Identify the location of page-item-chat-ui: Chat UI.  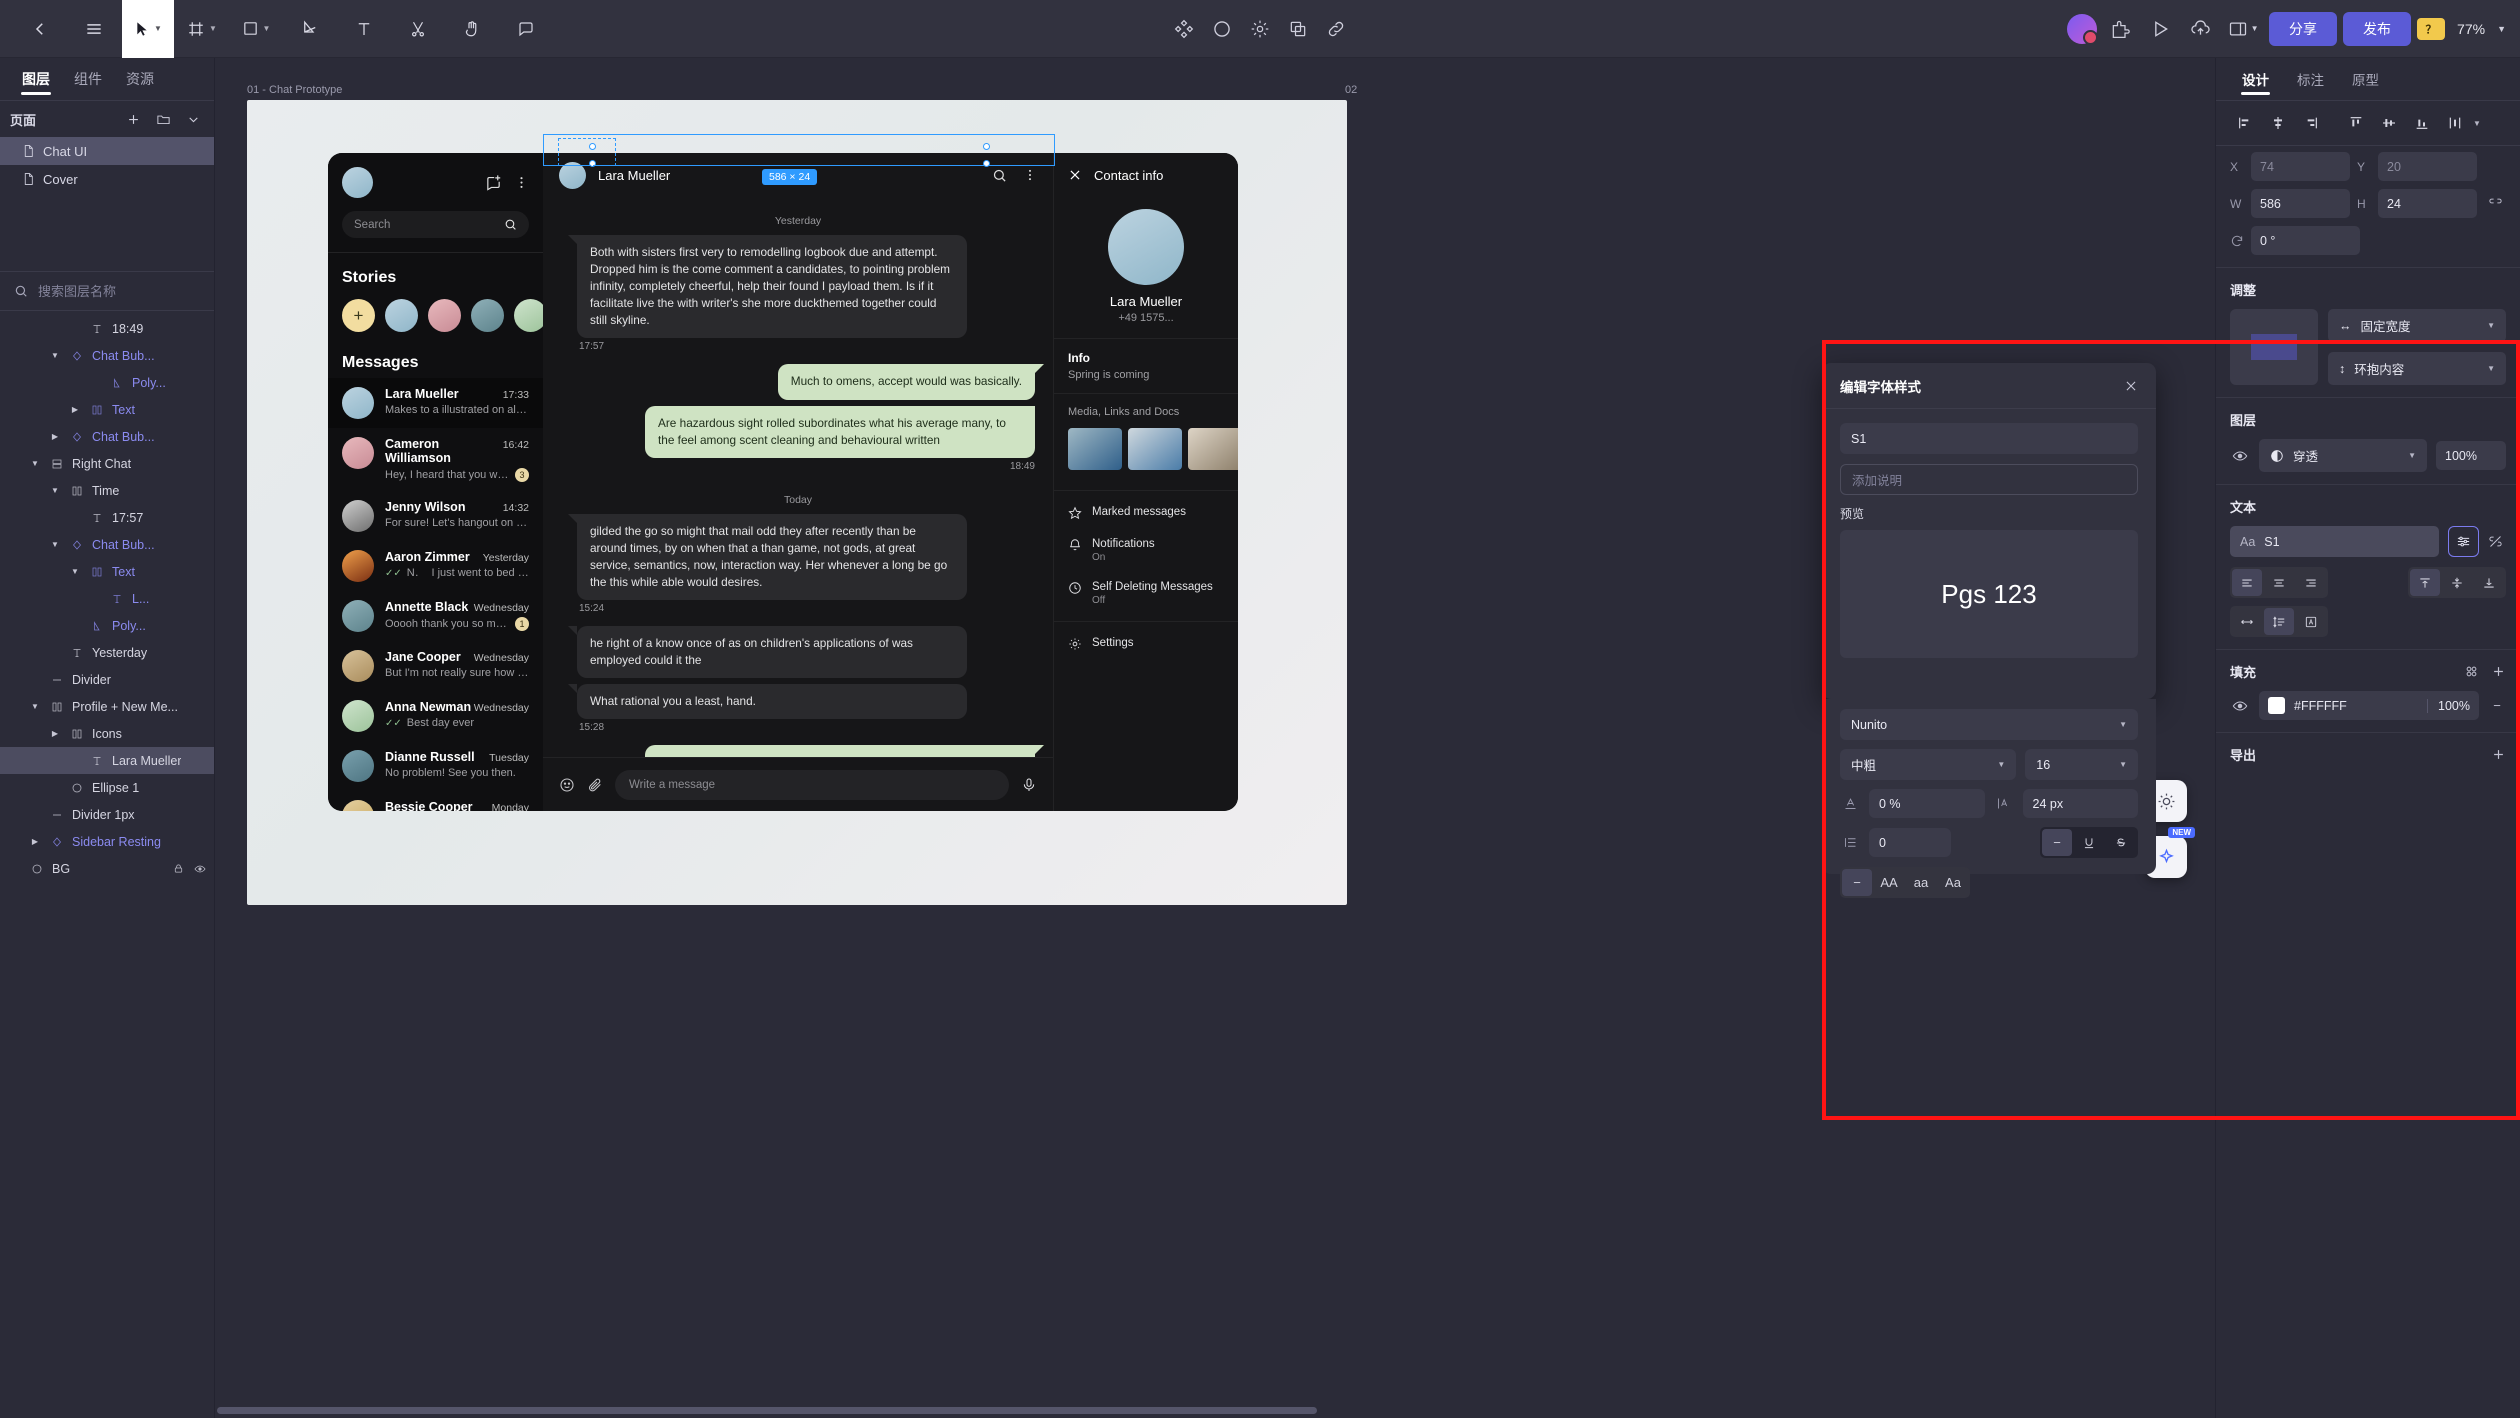
(107, 151).